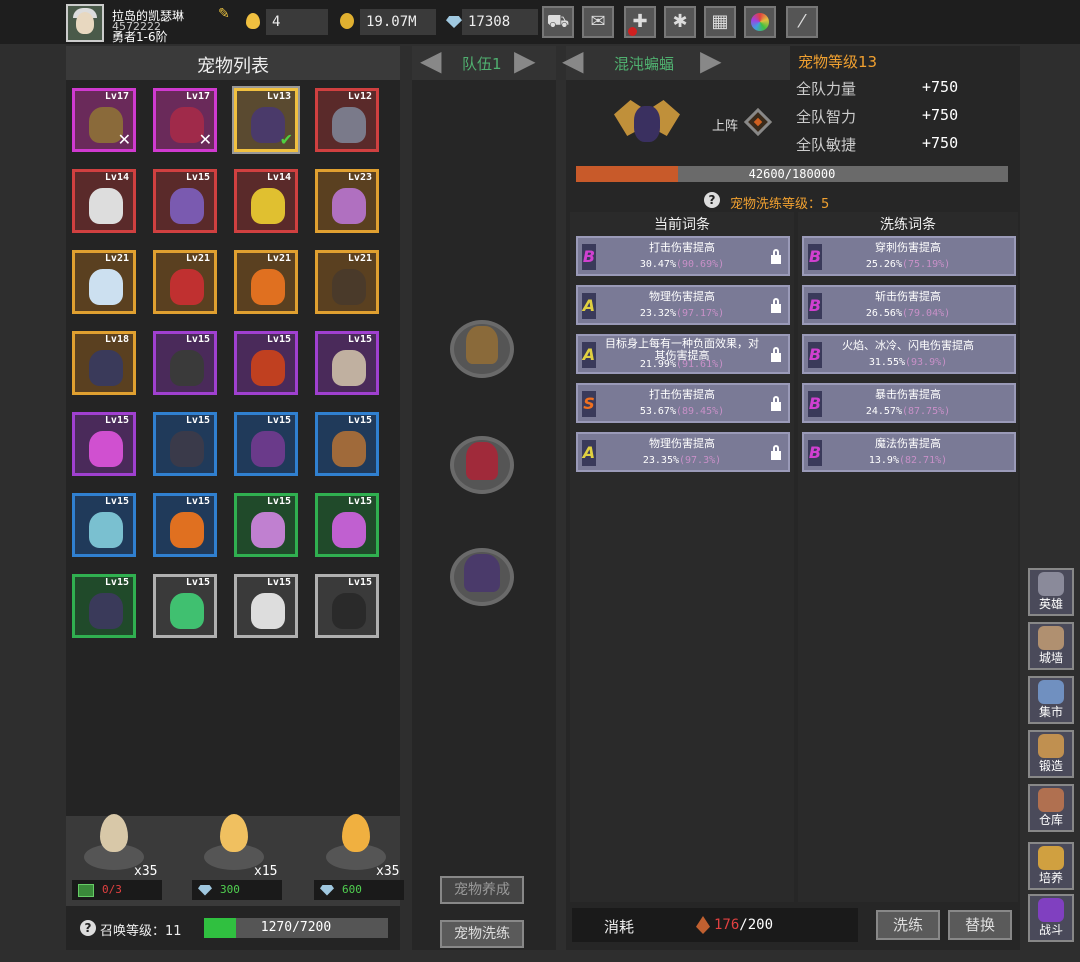 The height and width of the screenshot is (962, 1080). I want to click on edit-icon: ✎, so click(224, 14).